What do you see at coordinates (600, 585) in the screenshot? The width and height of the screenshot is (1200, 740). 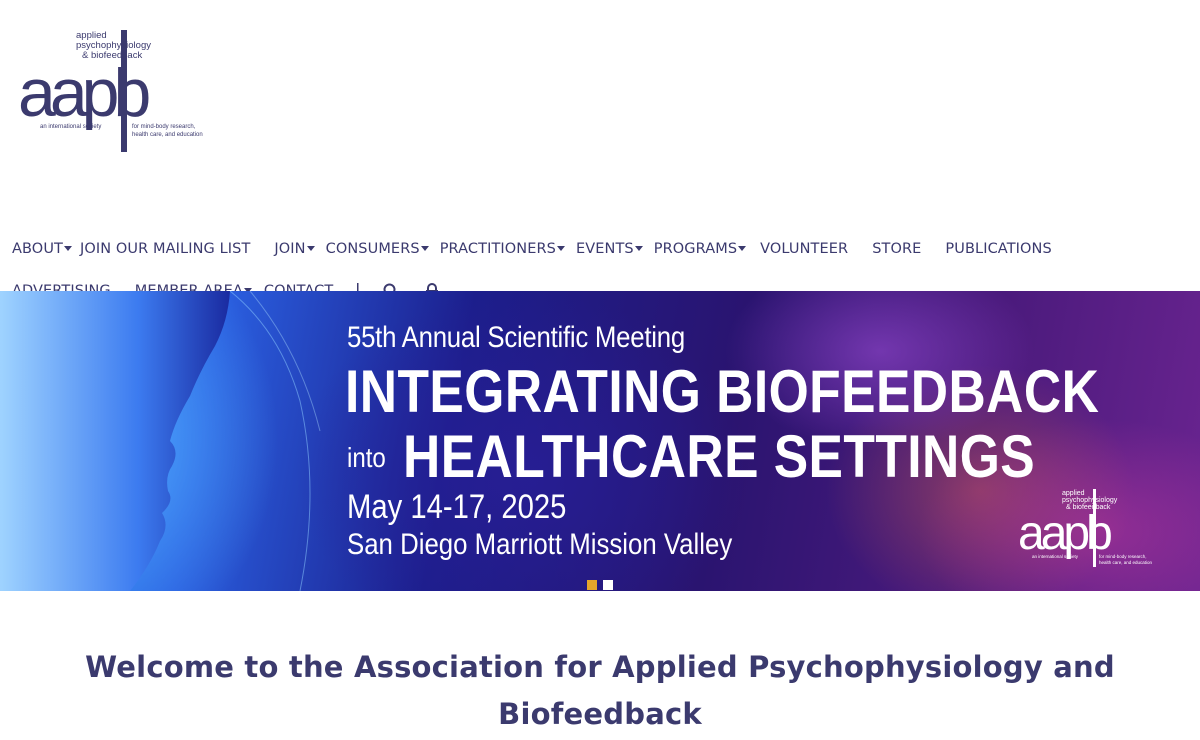 I see `slider-pagination` at bounding box center [600, 585].